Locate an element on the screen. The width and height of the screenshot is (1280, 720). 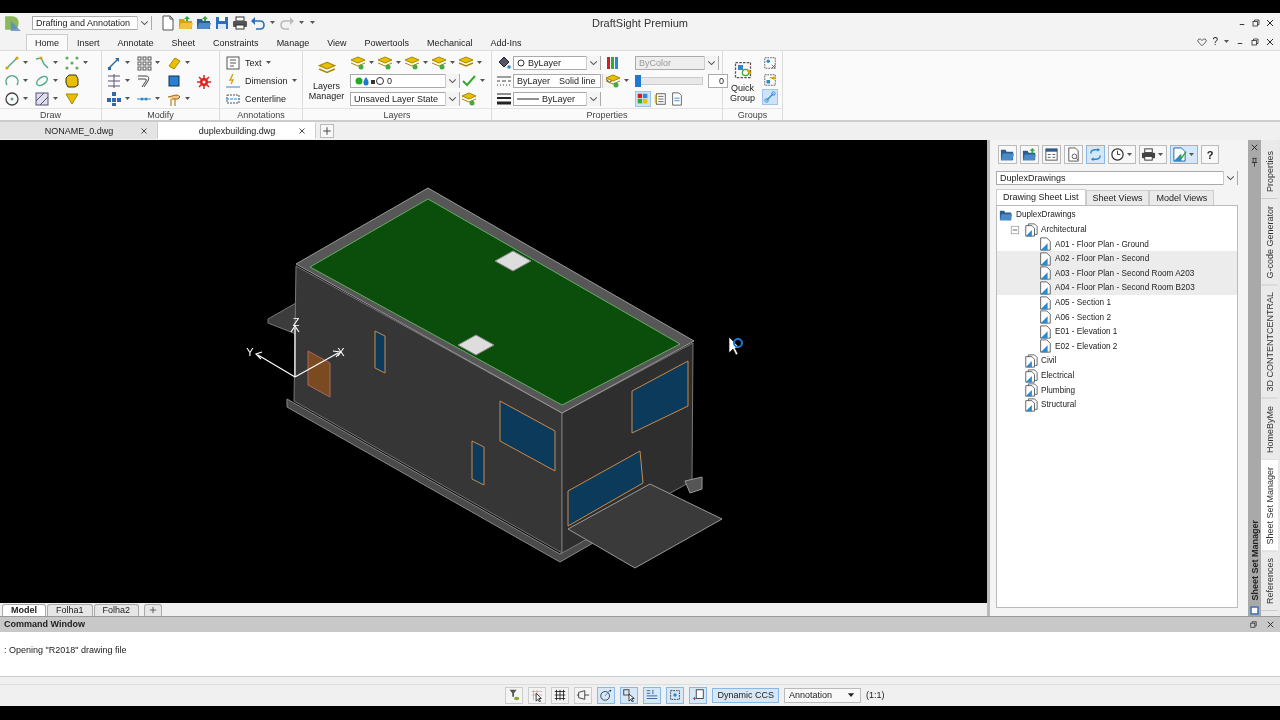
ribbon-tab: Add-Ins is located at coordinates (506, 42).